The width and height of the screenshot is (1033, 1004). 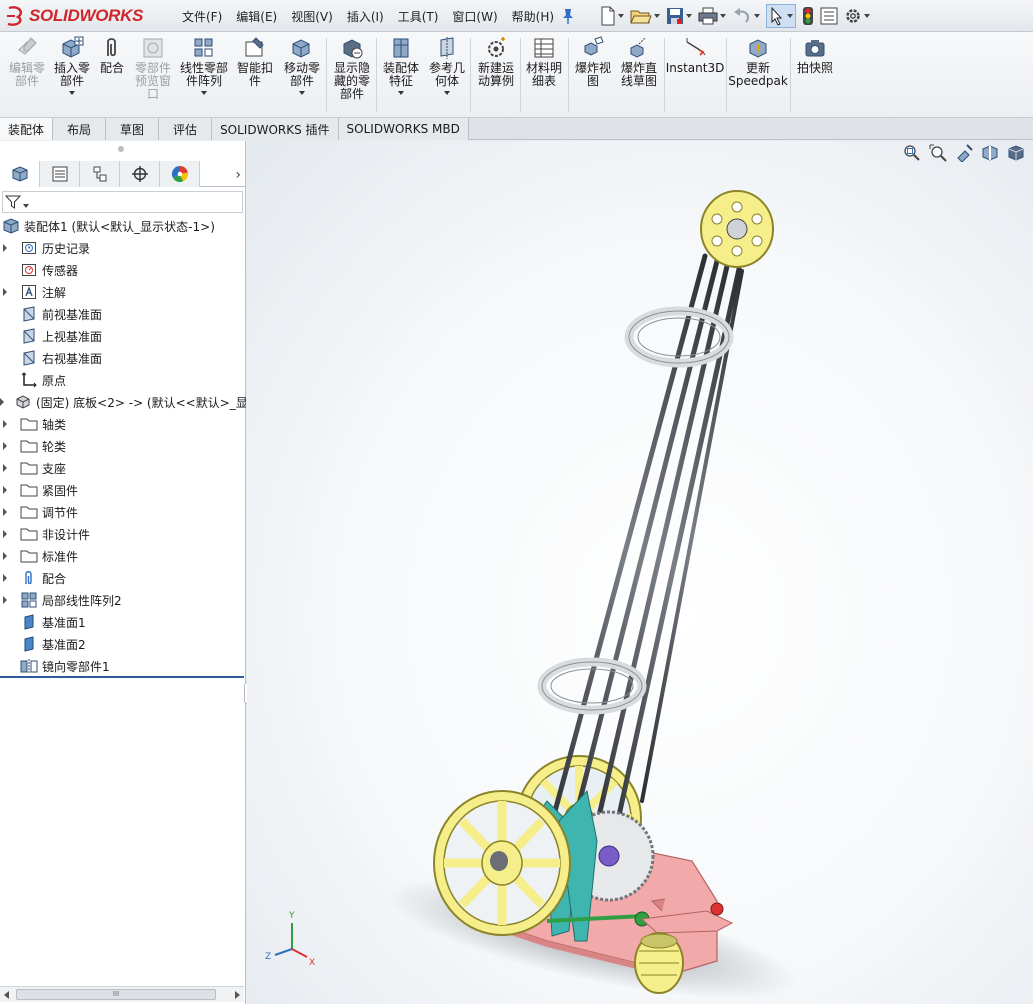 I want to click on linear-pattern-button: 线性零部 件阵列, so click(x=204, y=65).